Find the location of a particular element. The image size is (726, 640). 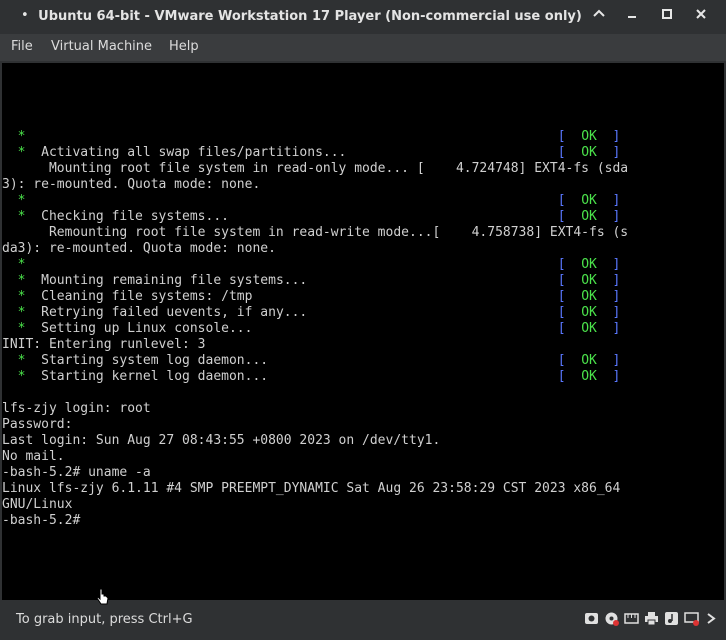

minimize-button is located at coordinates (632, 17).